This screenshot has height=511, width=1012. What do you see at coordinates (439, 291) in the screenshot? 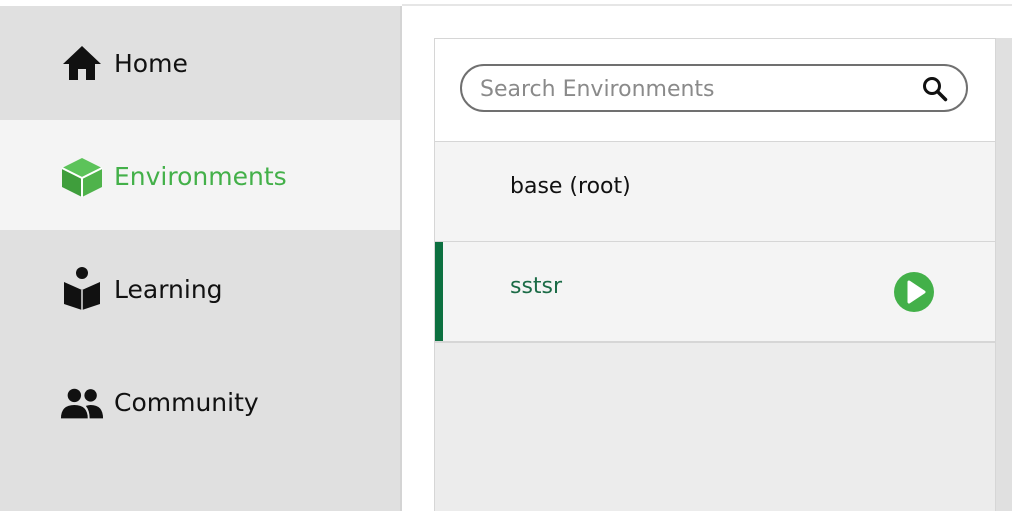
I see `selection-indicator` at bounding box center [439, 291].